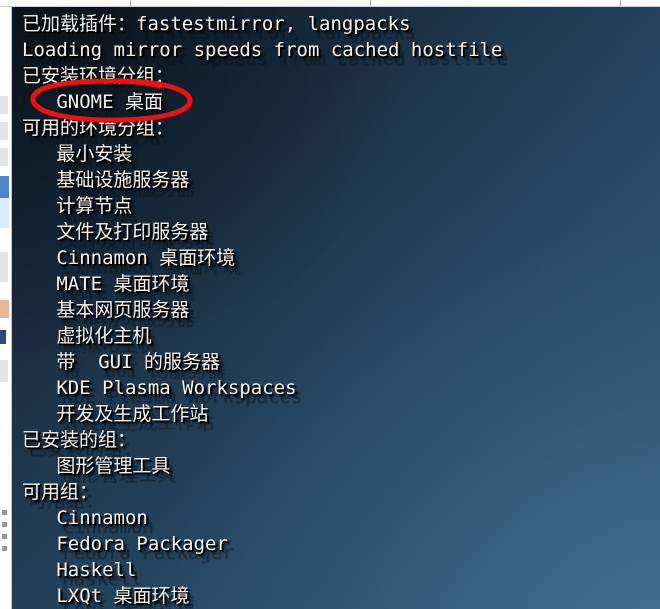  Describe the element at coordinates (3, 337) in the screenshot. I see `background-left-accent-navy` at that location.